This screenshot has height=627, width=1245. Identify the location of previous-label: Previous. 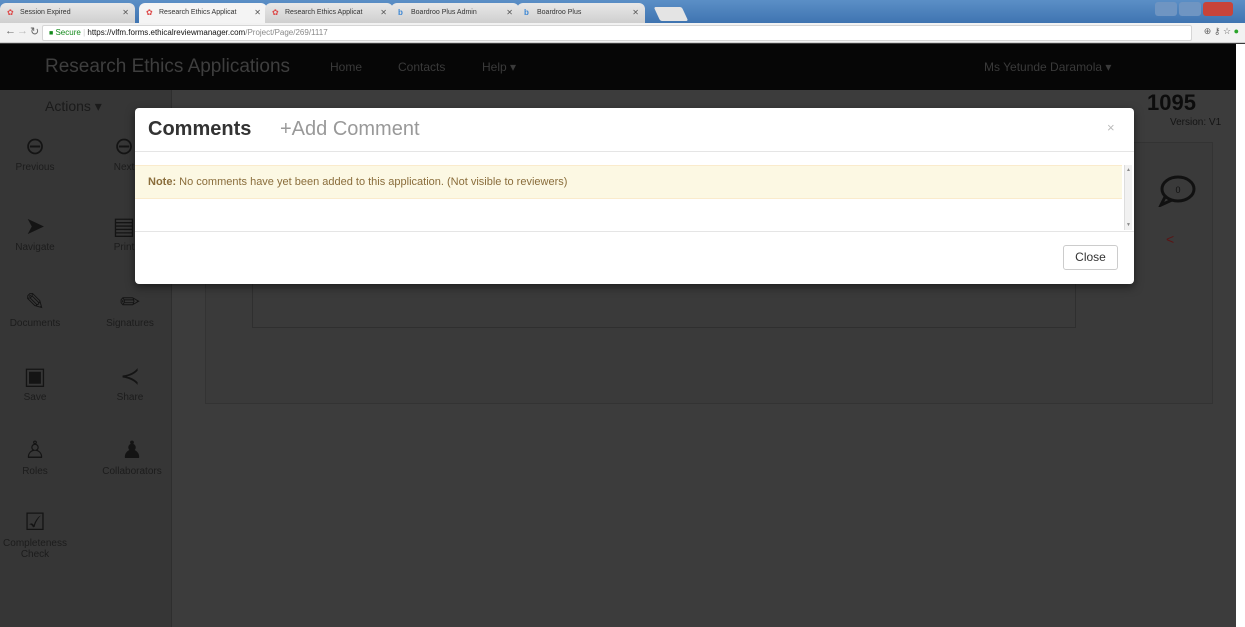
(35, 167).